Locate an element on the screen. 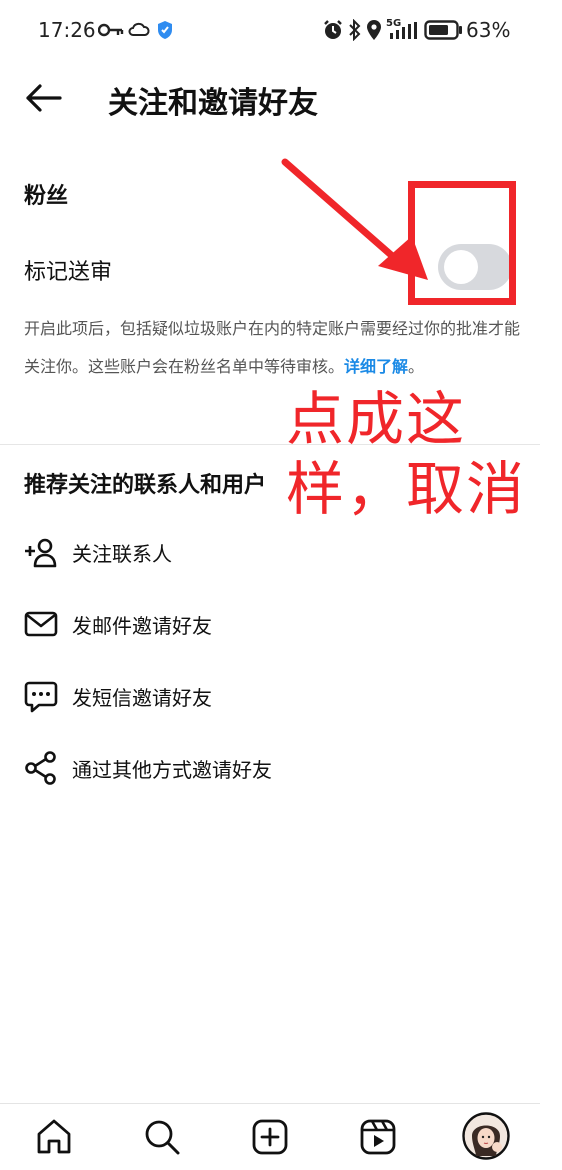  menu-item-label: 关注联系人 is located at coordinates (122, 553).